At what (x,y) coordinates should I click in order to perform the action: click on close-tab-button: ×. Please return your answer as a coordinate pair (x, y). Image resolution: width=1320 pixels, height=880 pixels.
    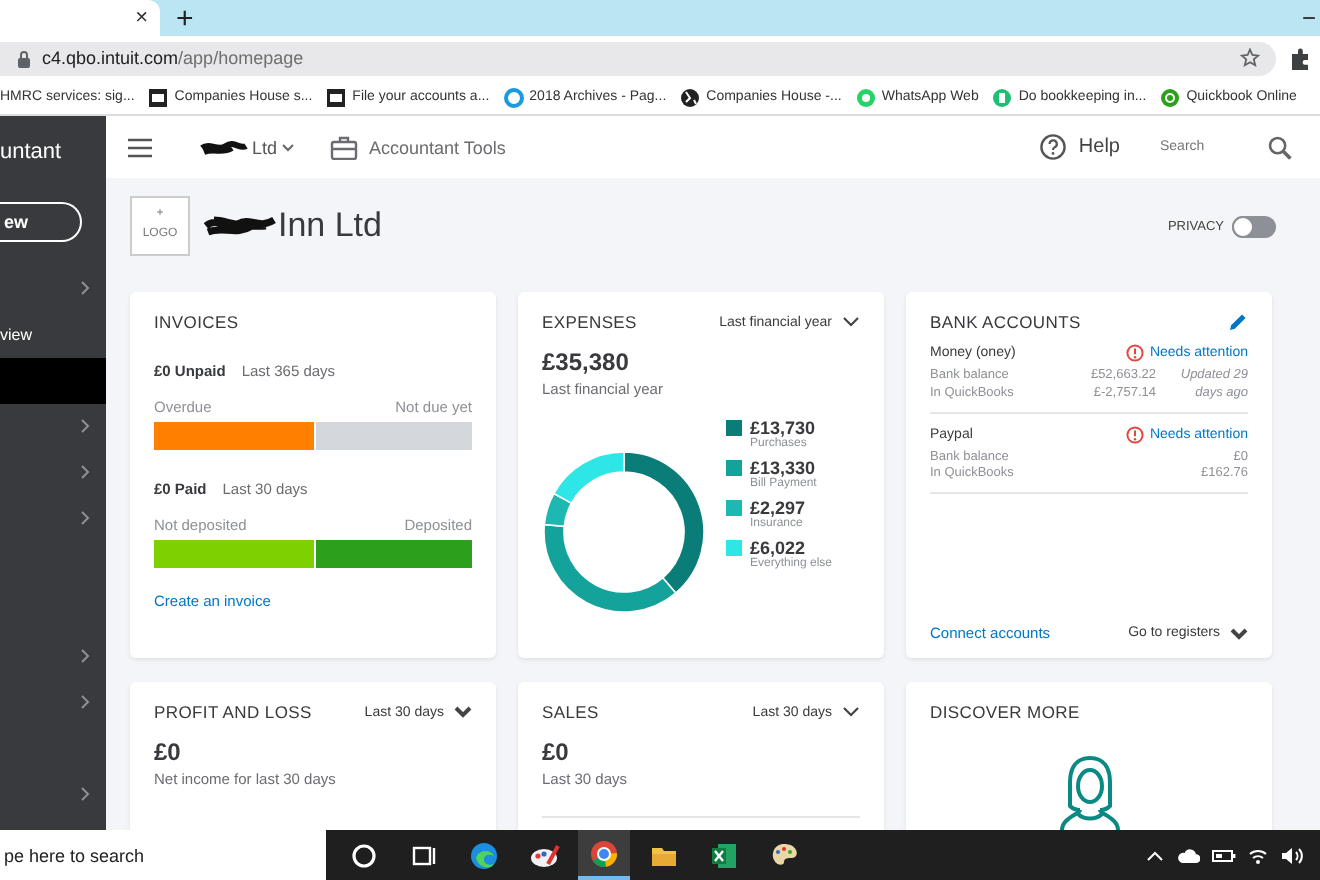
    Looking at the image, I should click on (141, 18).